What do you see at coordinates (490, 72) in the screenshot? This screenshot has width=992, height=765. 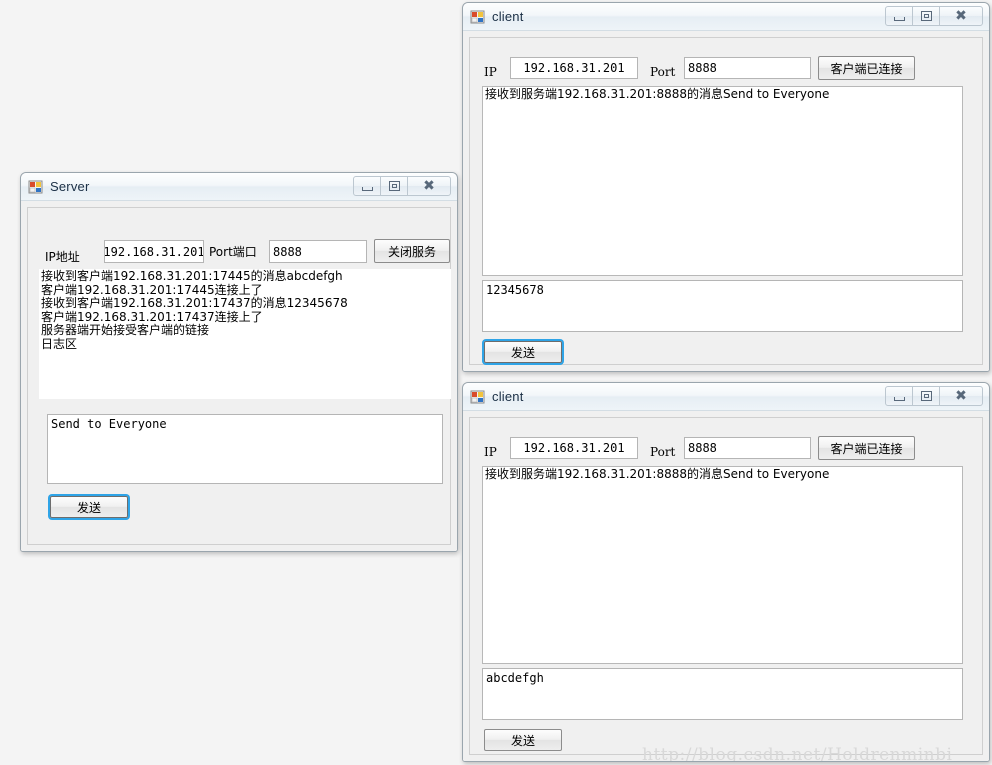 I see `client-1-ip-label: IP` at bounding box center [490, 72].